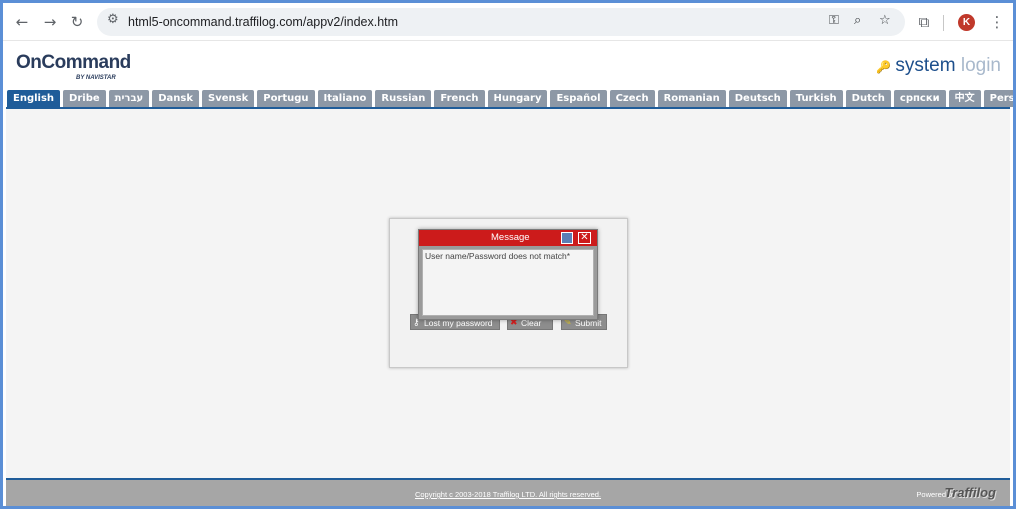 This screenshot has height=509, width=1016. Describe the element at coordinates (175, 98) in the screenshot. I see `tab-dansk: Dansk` at that location.